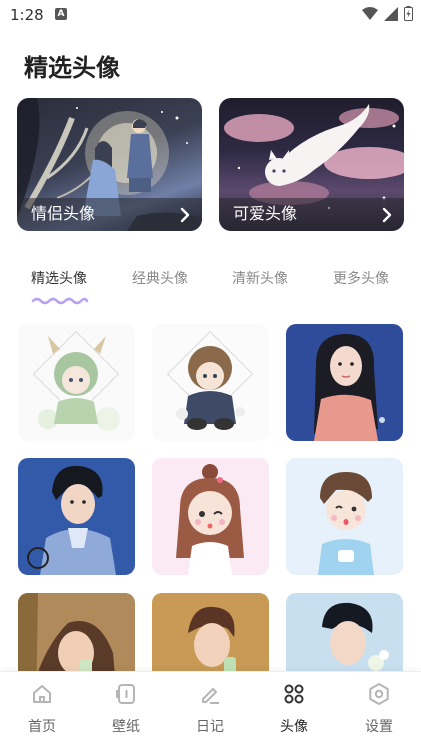 This screenshot has width=421, height=749. Describe the element at coordinates (210, 278) in the screenshot. I see `category-tabs: 精选头像 经典头像 清新头像 更多头像` at that location.